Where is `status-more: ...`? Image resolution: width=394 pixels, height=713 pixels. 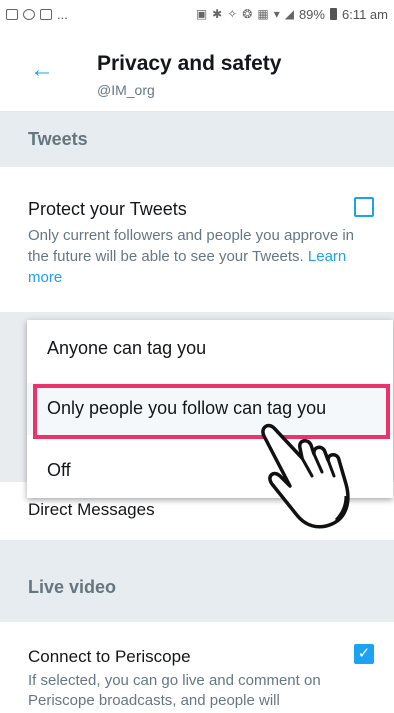
status-more: ... is located at coordinates (62, 14).